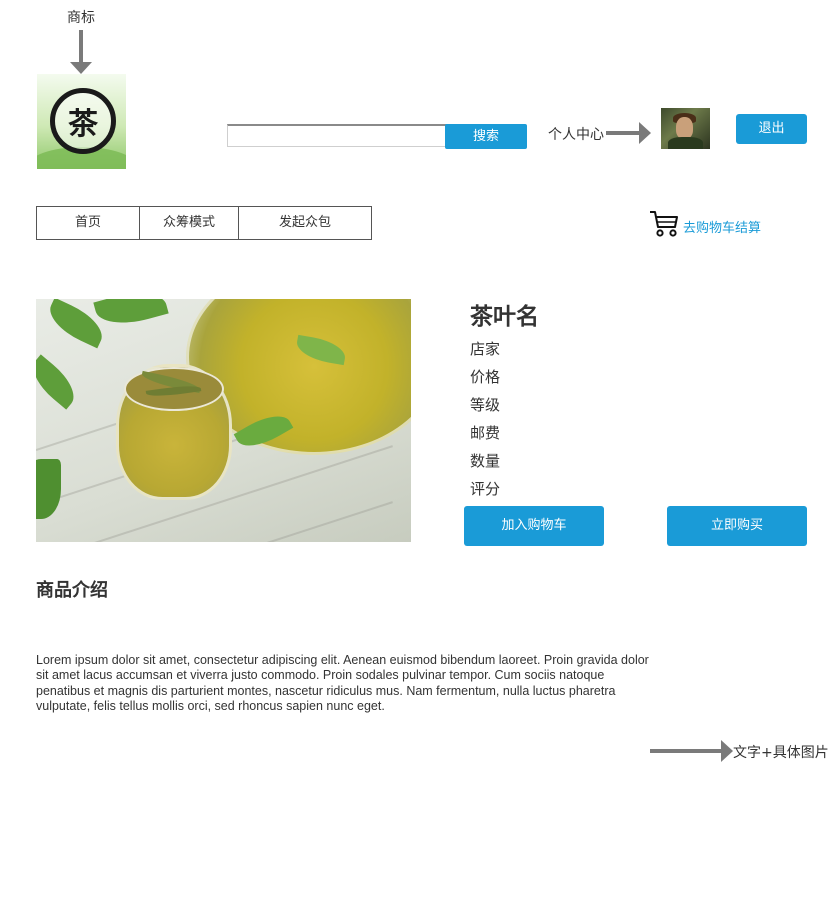  Describe the element at coordinates (189, 223) in the screenshot. I see `nav-item-crowdfunding: 众筹模式` at that location.